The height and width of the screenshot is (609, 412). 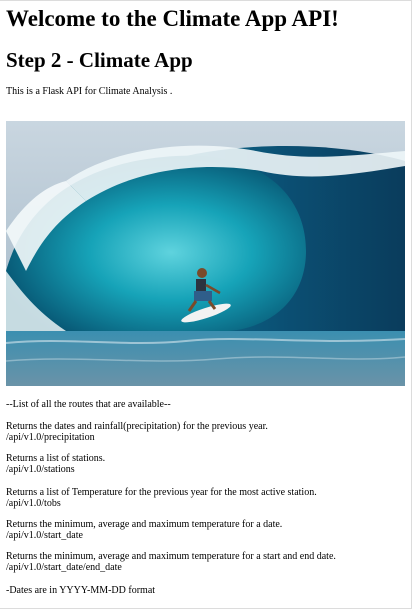 What do you see at coordinates (40, 469) in the screenshot?
I see `route-path: /api/v1.0/stations` at bounding box center [40, 469].